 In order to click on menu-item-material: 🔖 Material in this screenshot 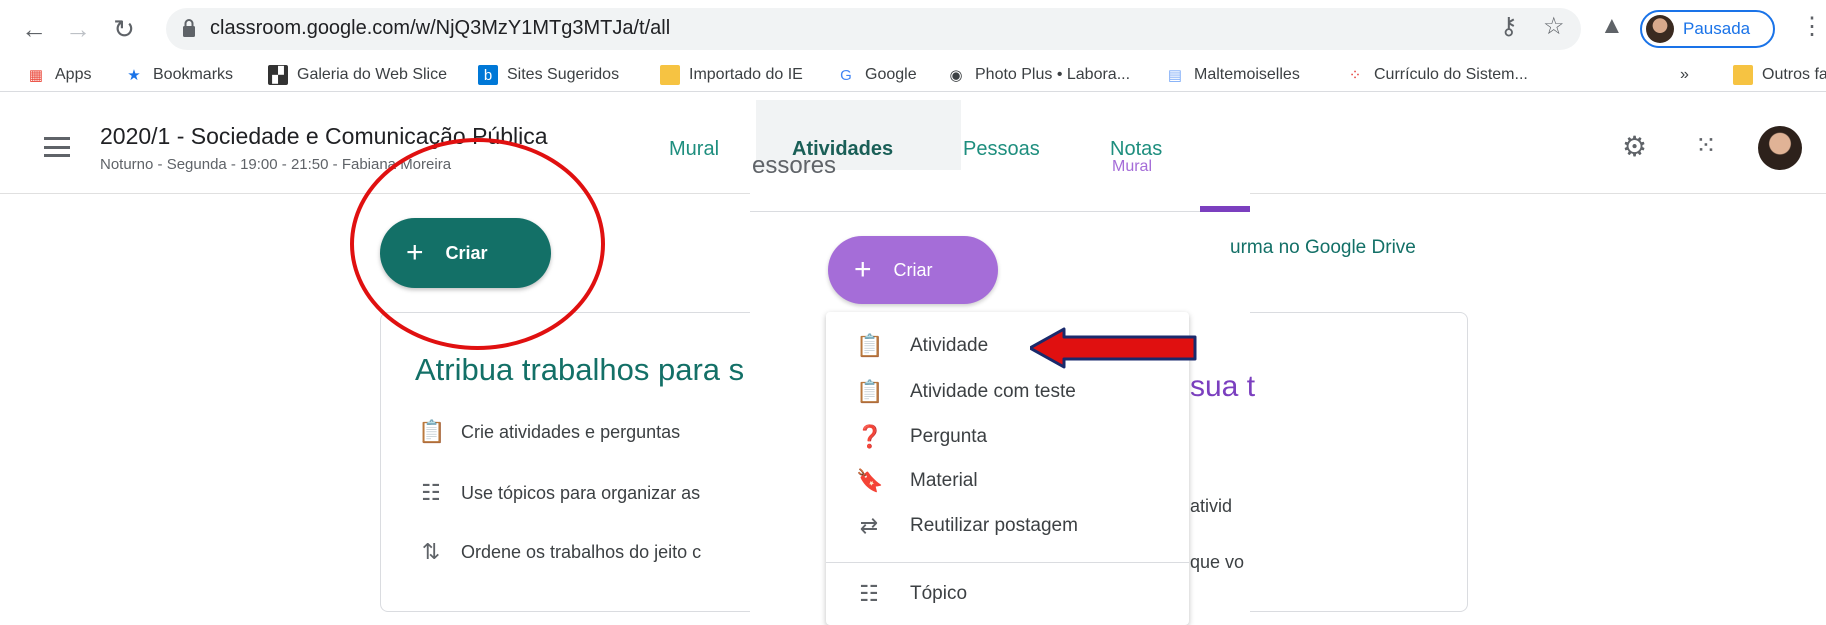, I will do `click(917, 481)`.